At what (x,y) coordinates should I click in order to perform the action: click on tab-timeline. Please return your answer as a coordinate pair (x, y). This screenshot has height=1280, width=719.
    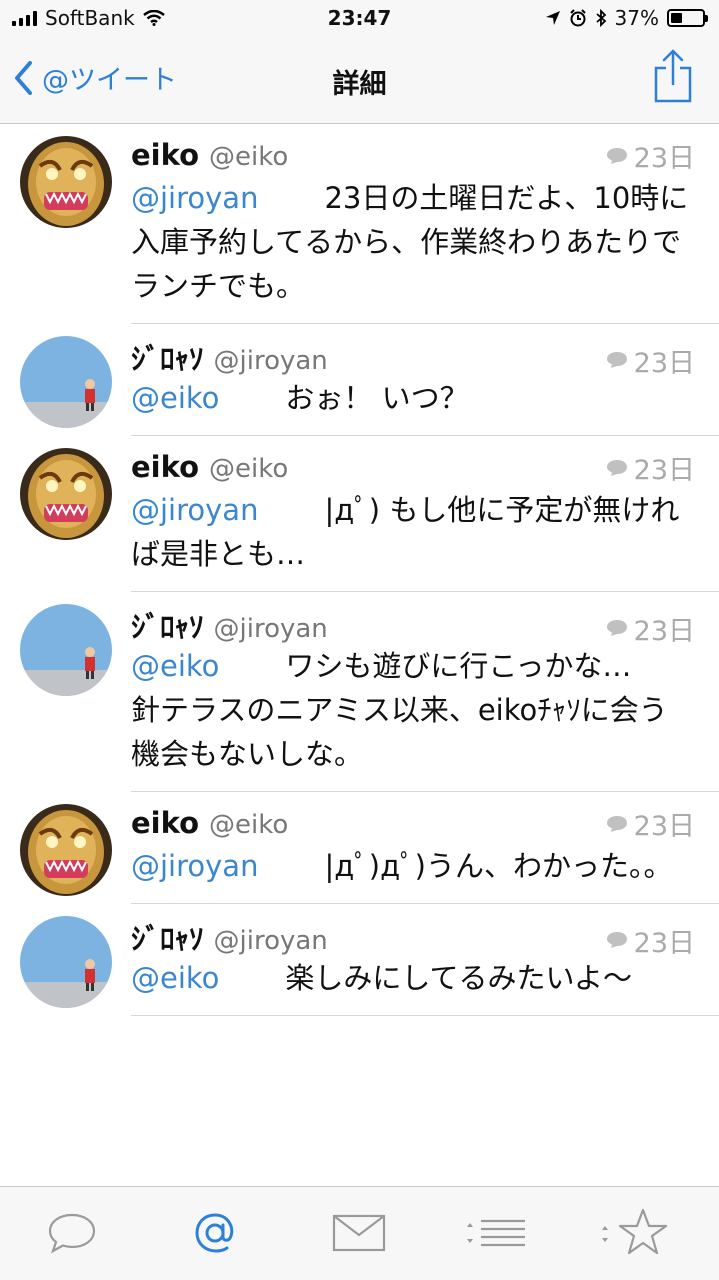
    Looking at the image, I should click on (72, 1233).